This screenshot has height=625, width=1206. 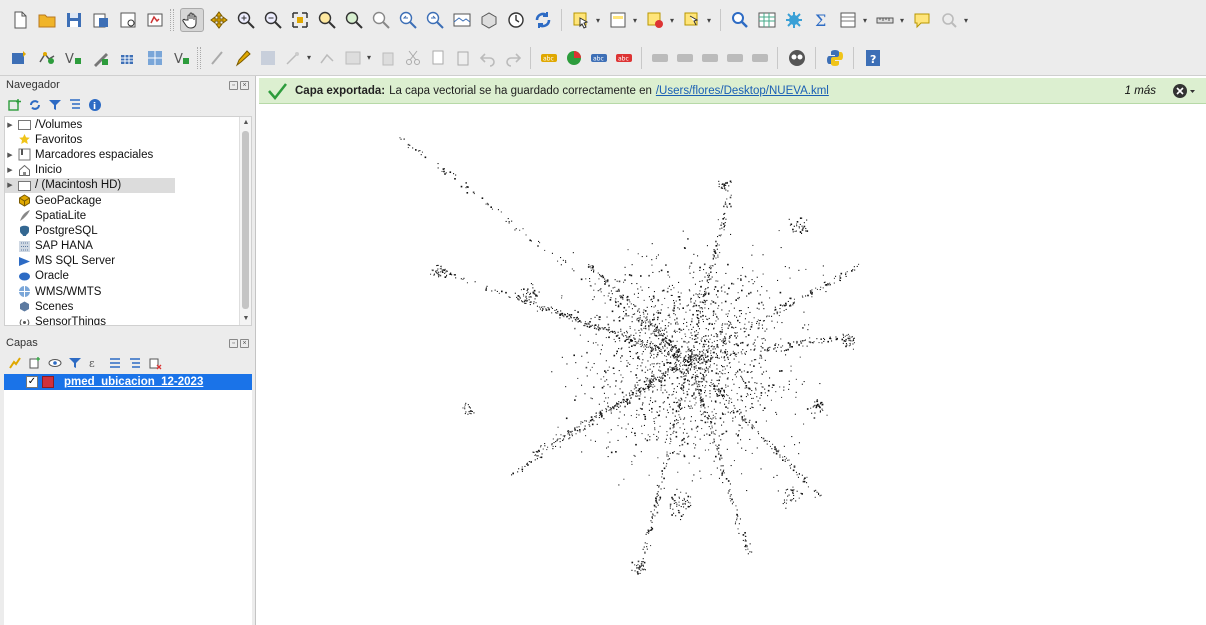 What do you see at coordinates (128, 319) in the screenshot?
I see `browser-item: SensorThings` at bounding box center [128, 319].